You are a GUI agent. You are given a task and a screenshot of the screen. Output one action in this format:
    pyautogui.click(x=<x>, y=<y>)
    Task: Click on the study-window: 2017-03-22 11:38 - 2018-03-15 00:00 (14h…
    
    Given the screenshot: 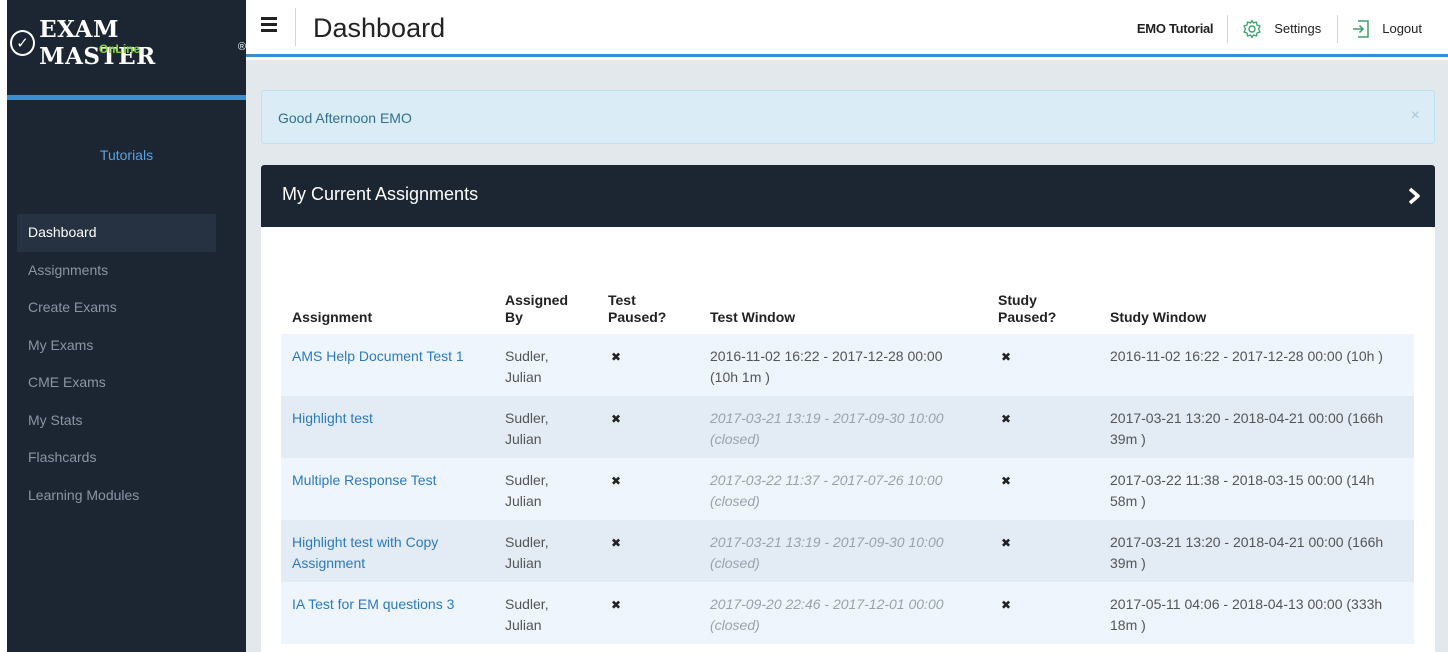 What is the action you would take?
    pyautogui.click(x=1242, y=490)
    